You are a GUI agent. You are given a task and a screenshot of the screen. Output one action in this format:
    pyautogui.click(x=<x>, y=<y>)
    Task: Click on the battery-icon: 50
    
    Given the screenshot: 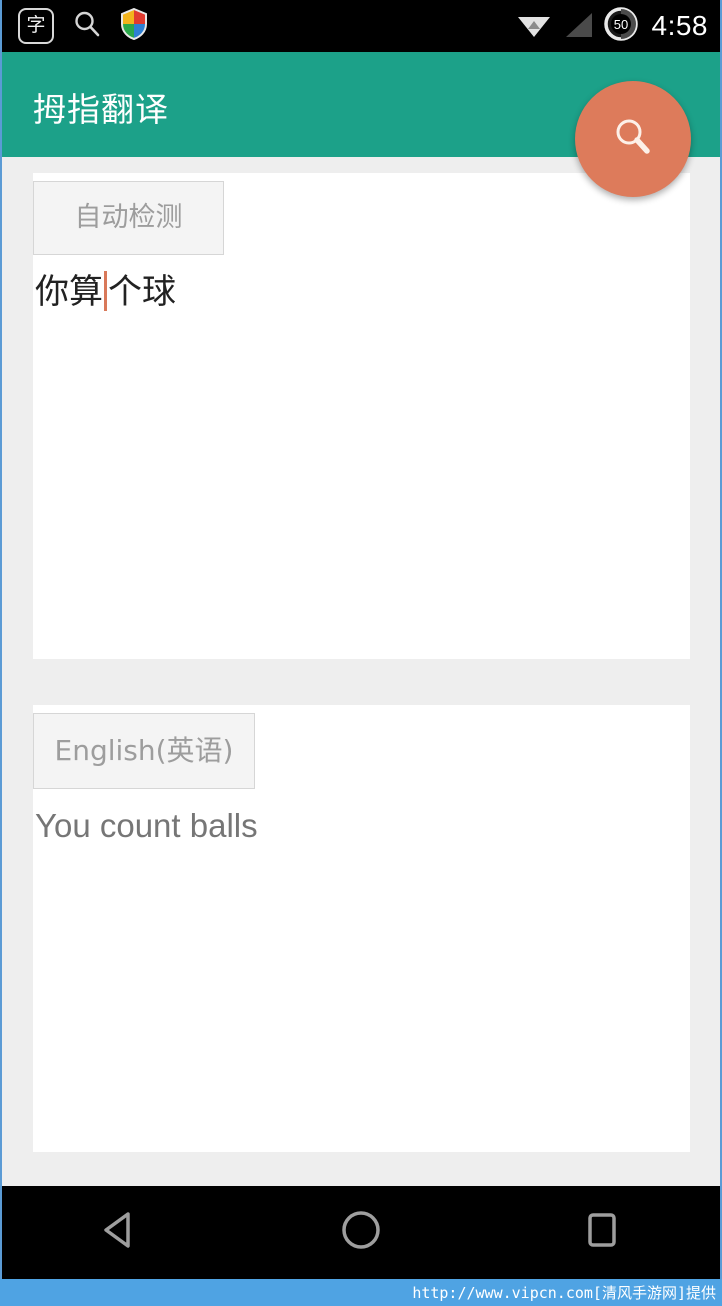 What is the action you would take?
    pyautogui.click(x=620, y=26)
    